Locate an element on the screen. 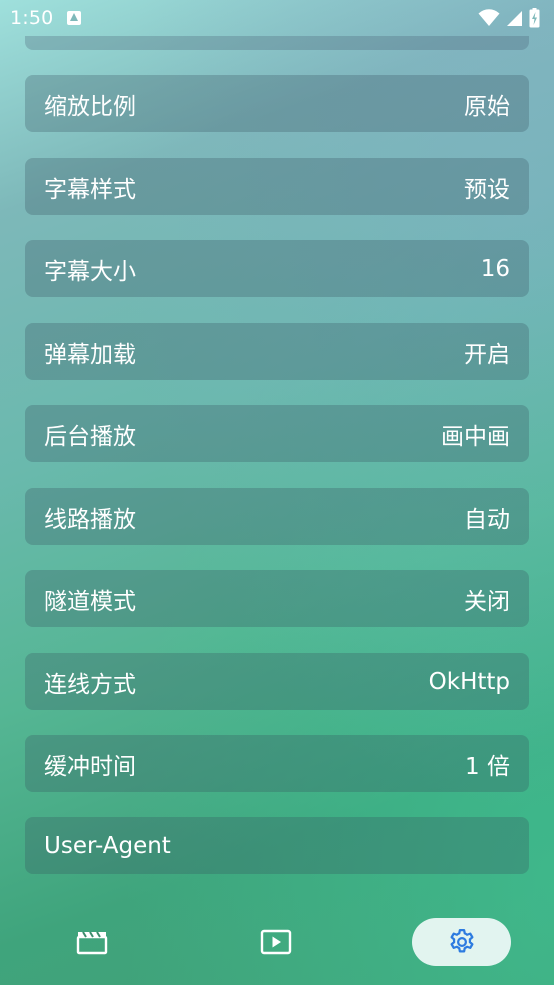  nav-item-live is located at coordinates (276, 942).